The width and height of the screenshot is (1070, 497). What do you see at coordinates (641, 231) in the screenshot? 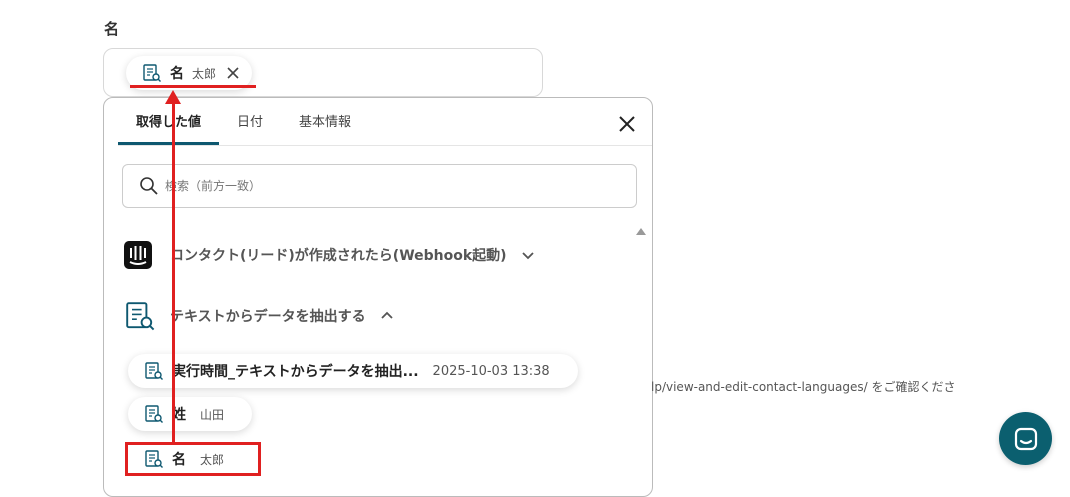
I see `scroll-up-arrow` at bounding box center [641, 231].